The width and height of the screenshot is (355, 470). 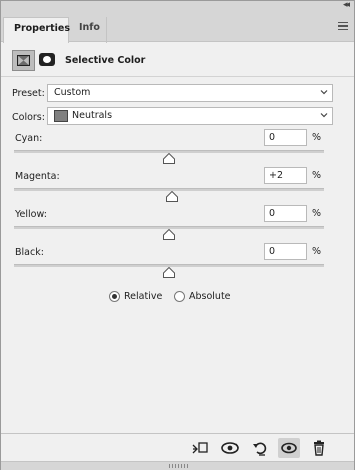 I want to click on selective-color-adjustment-icon, so click(x=23, y=60).